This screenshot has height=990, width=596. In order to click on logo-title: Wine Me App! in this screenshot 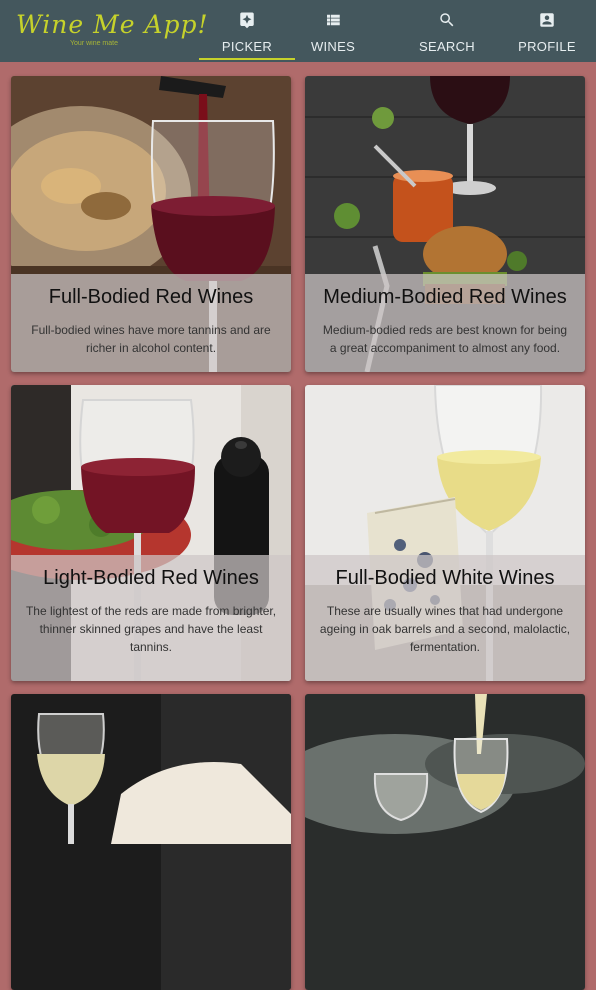, I will do `click(112, 24)`.